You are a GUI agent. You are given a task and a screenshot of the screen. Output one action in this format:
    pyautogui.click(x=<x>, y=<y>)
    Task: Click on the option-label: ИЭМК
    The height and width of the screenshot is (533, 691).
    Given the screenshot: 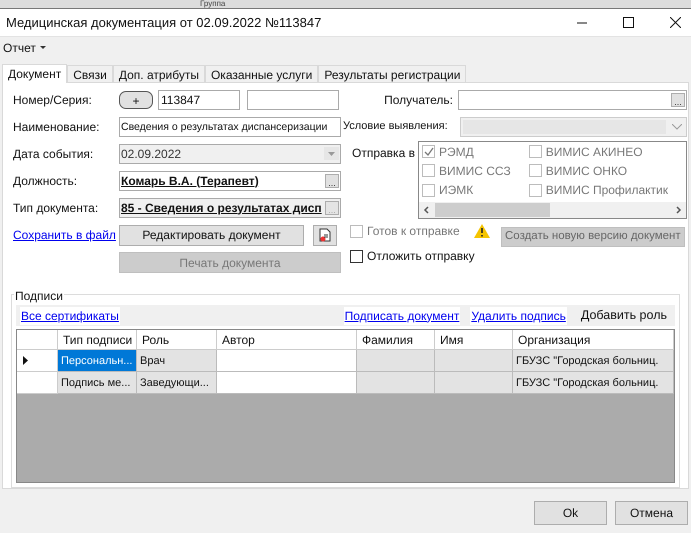 What is the action you would take?
    pyautogui.click(x=456, y=191)
    